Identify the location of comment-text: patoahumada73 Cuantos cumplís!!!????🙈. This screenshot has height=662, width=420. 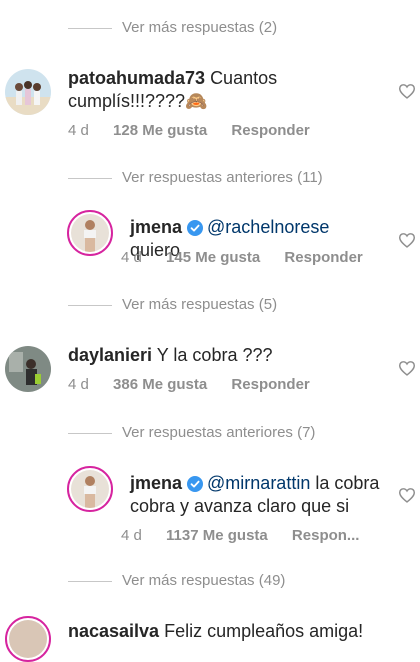
(218, 90).